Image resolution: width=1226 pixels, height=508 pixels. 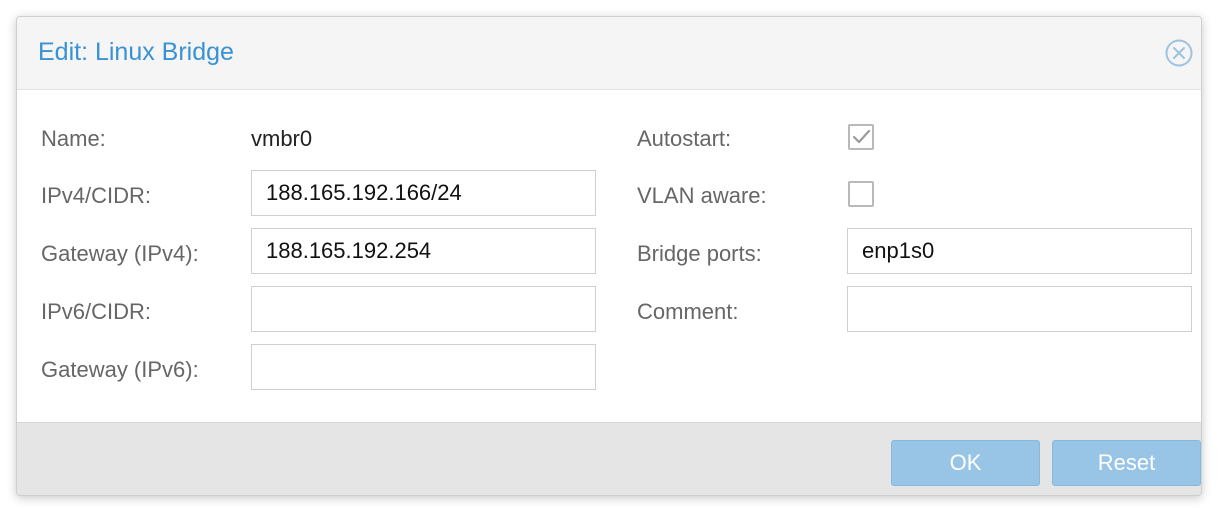 What do you see at coordinates (861, 194) in the screenshot?
I see `vlan-aware-checkbox` at bounding box center [861, 194].